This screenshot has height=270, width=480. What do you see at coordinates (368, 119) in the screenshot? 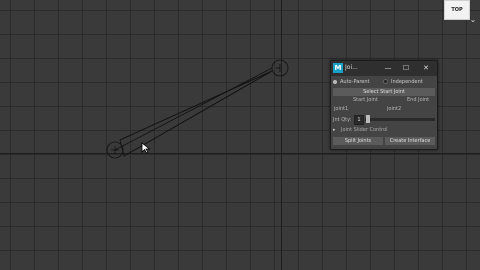
I see `joint-qty-slider-handle` at bounding box center [368, 119].